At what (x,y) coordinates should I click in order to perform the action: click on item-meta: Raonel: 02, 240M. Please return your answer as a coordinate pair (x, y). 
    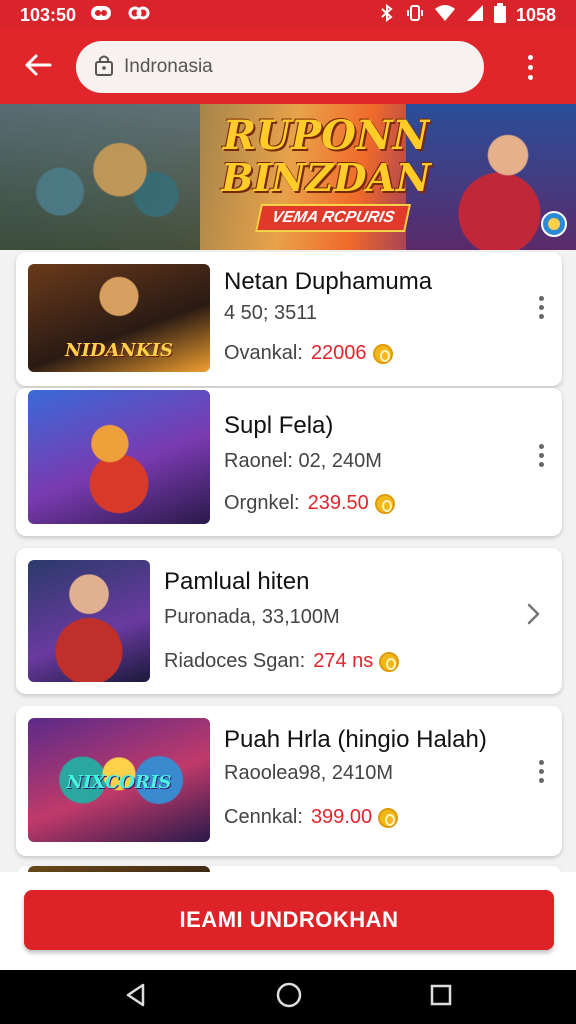
    Looking at the image, I should click on (303, 461).